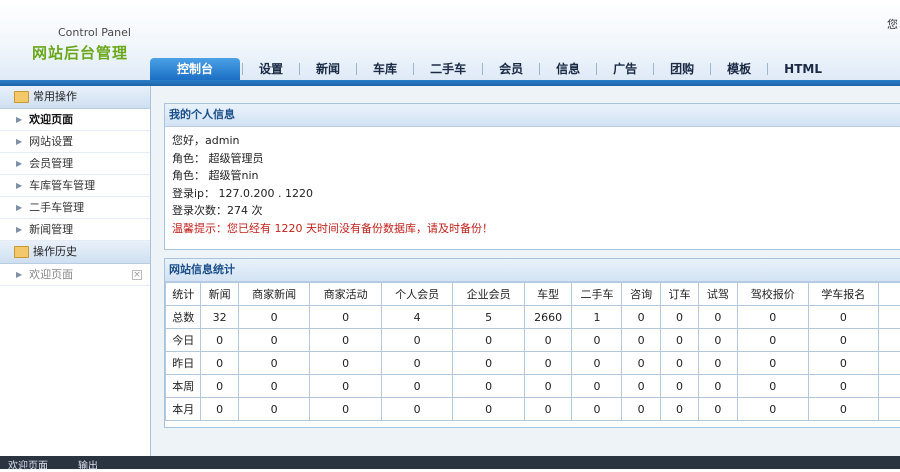  I want to click on sidebar-section-common: 常用操作, so click(75, 97).